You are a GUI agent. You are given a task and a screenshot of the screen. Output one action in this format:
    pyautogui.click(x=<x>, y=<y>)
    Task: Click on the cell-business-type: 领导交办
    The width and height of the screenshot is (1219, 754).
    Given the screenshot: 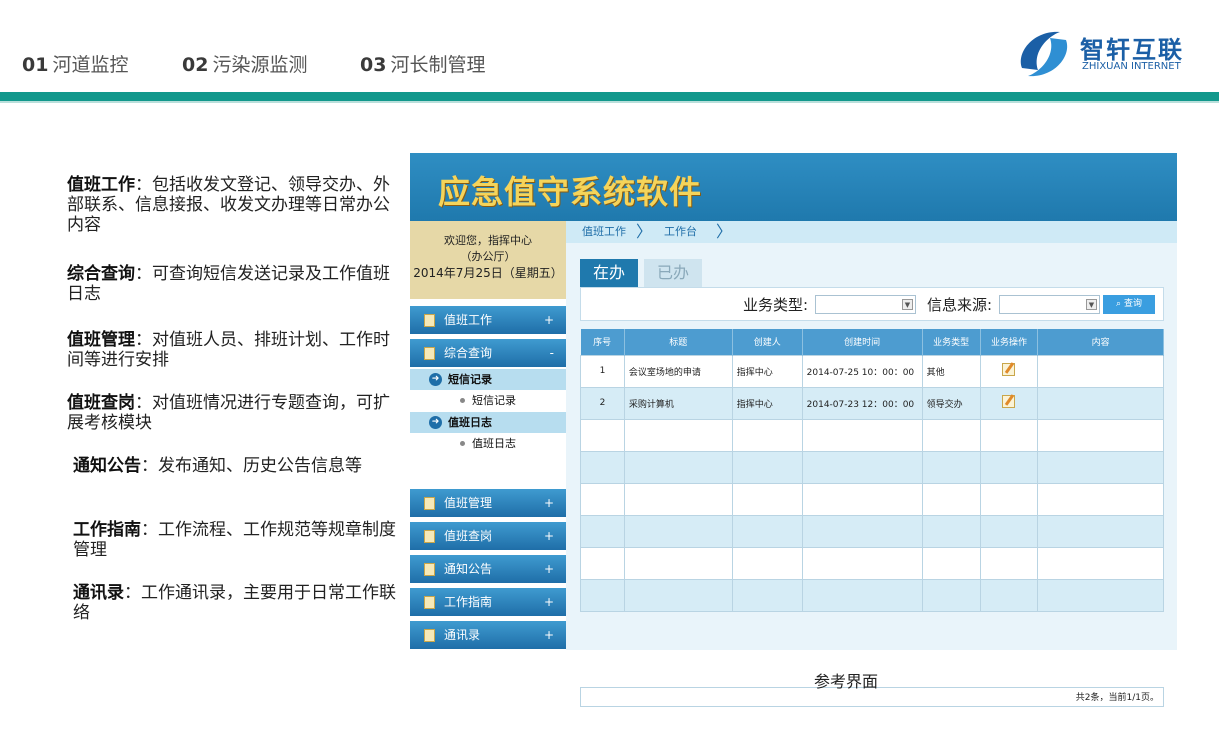 What is the action you would take?
    pyautogui.click(x=951, y=403)
    